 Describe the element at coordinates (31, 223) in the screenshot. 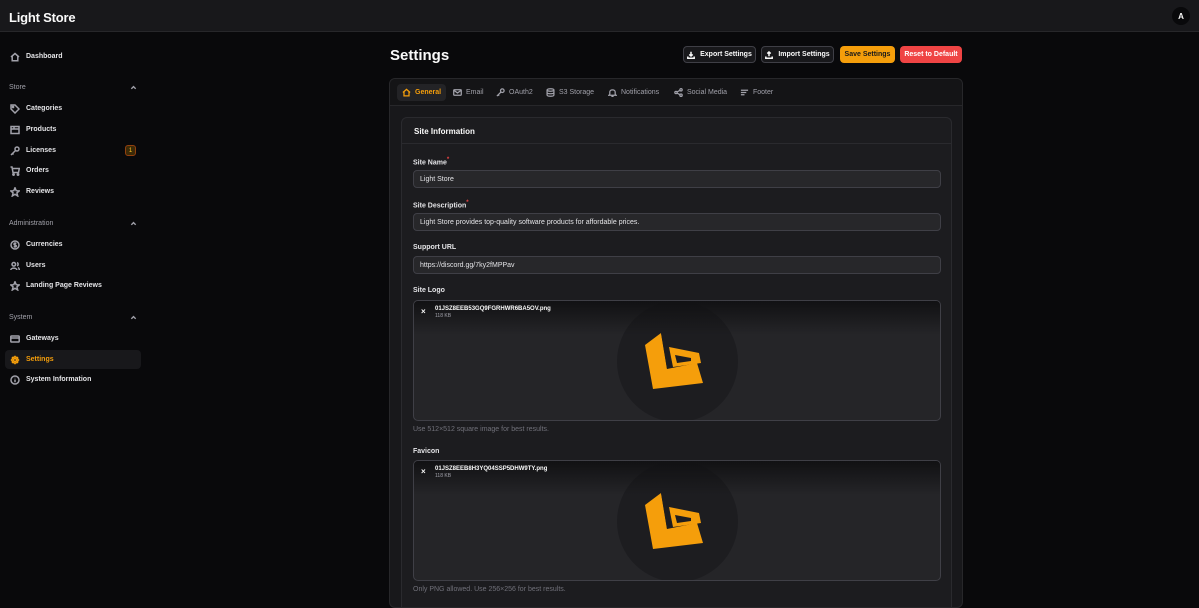

I see `group-title: Administration` at that location.